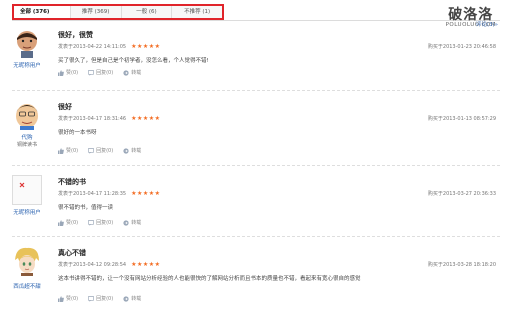  I want to click on review-meta: 发表于2013-04-17 18:31:46 ★ ★ ★ ★ ★, so click(109, 118).